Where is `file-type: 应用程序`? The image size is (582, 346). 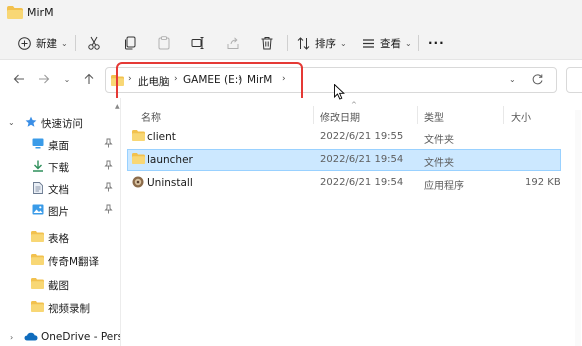 file-type: 应用程序 is located at coordinates (444, 186).